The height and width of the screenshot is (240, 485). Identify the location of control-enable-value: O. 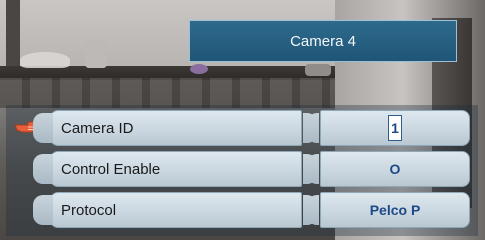
(388, 169).